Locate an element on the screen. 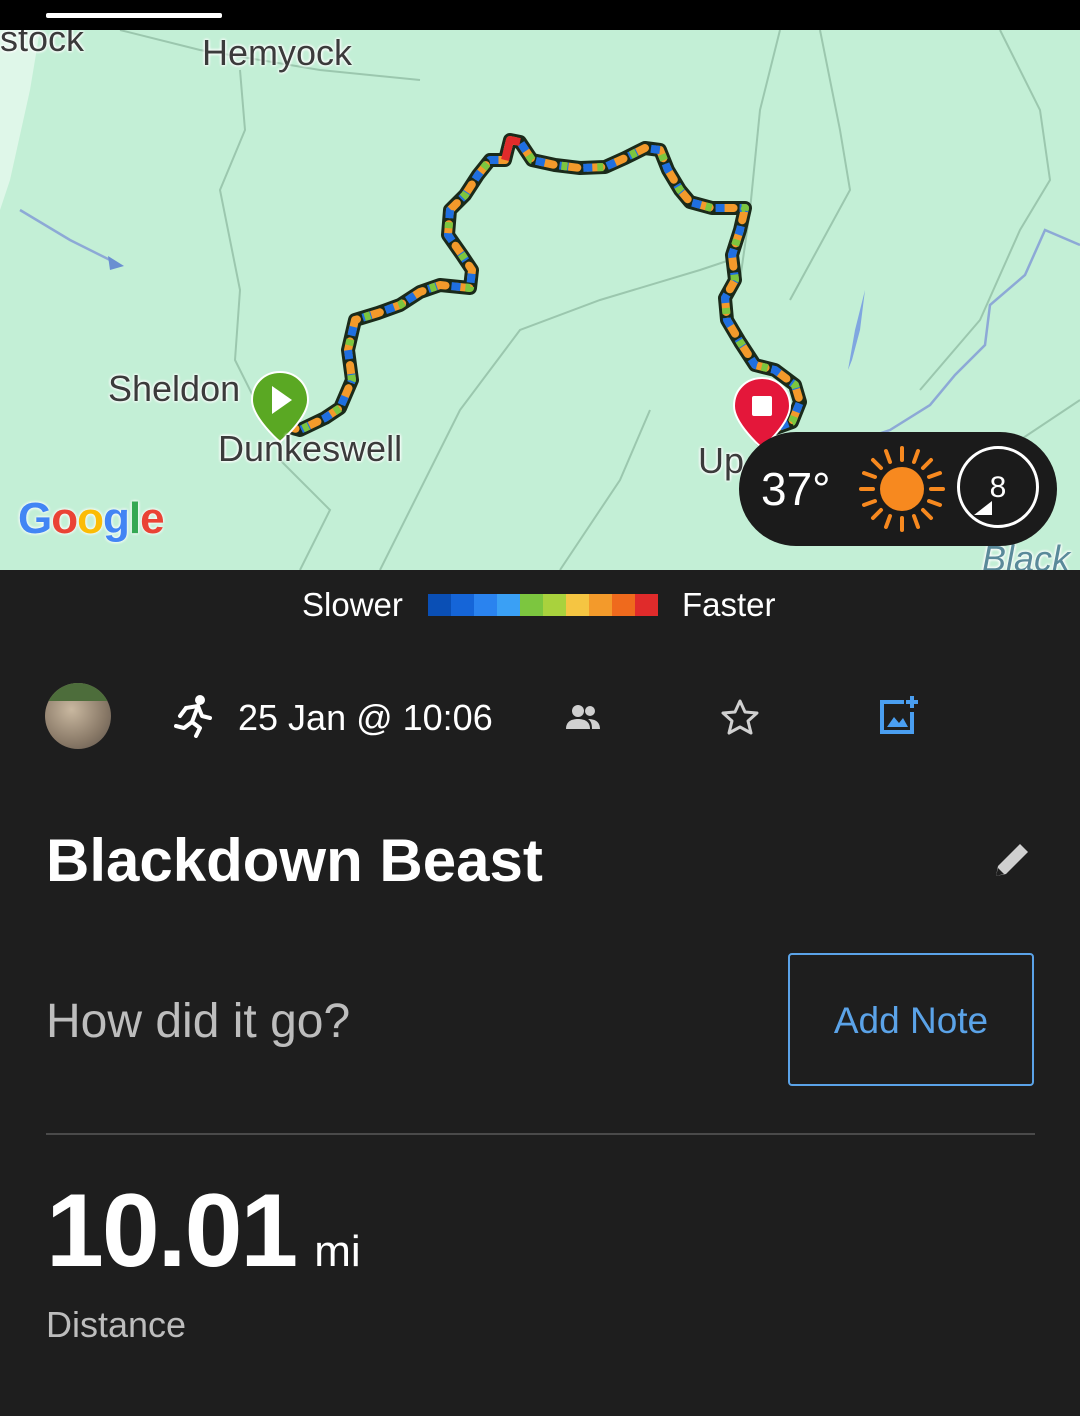  activity-title: Blackdown Beast is located at coordinates (294, 860).